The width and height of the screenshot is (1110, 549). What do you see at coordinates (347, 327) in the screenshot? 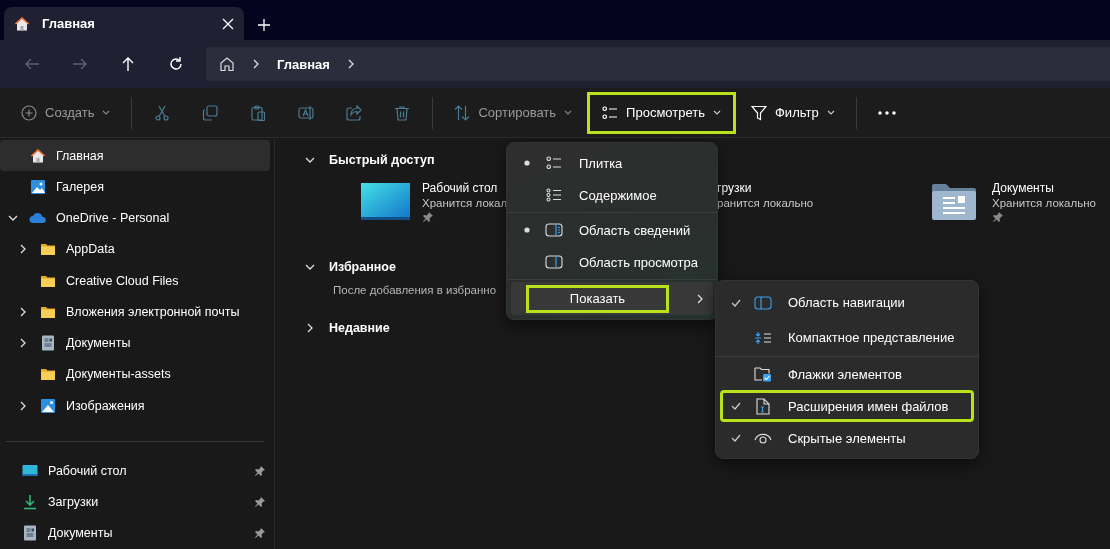
I see `section-header: Недавние` at bounding box center [347, 327].